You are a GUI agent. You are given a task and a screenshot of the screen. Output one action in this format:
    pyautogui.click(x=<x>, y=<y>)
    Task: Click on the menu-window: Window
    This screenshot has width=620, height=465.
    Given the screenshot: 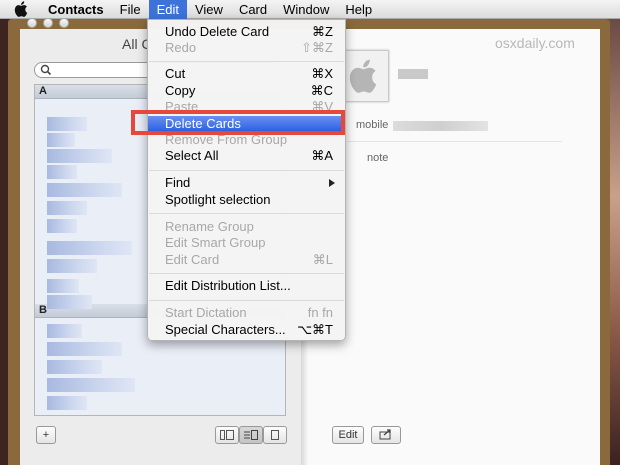 What is the action you would take?
    pyautogui.click(x=306, y=9)
    